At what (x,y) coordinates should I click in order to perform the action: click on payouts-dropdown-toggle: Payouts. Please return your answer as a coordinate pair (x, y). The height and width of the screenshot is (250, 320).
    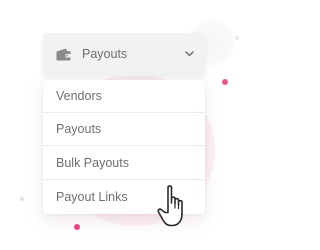
    Looking at the image, I should click on (124, 54).